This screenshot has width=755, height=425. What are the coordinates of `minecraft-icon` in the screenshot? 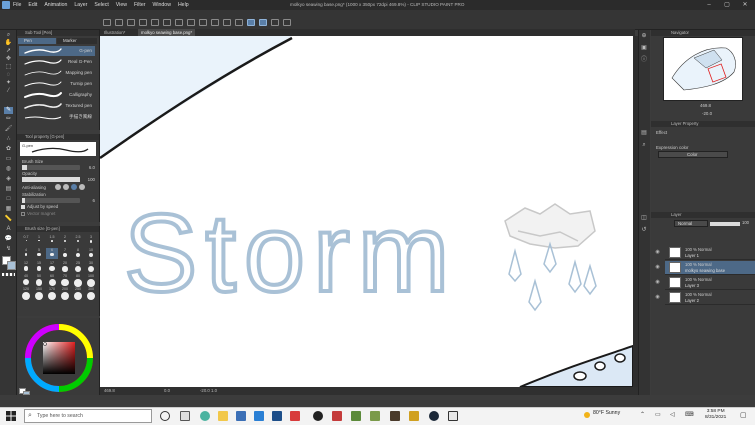 It's located at (356, 416).